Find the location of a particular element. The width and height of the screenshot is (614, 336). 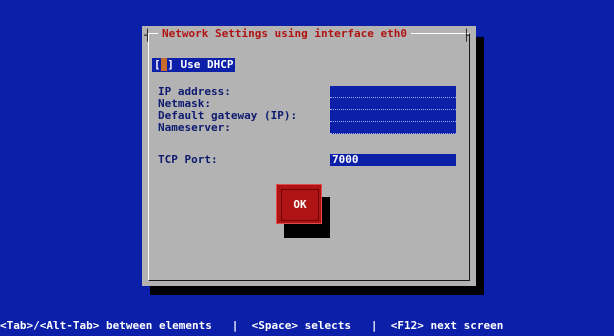

frame-corner-left: ┤ is located at coordinates (147, 35).